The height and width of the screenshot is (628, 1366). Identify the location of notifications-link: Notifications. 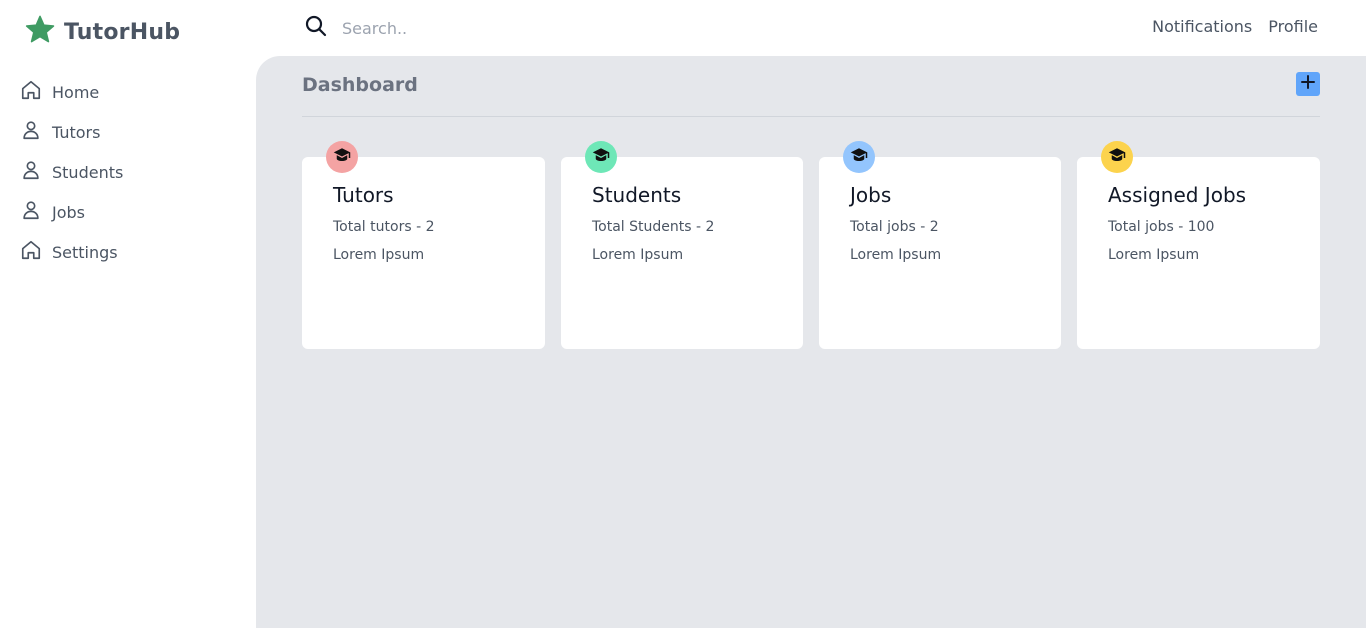
(1202, 26).